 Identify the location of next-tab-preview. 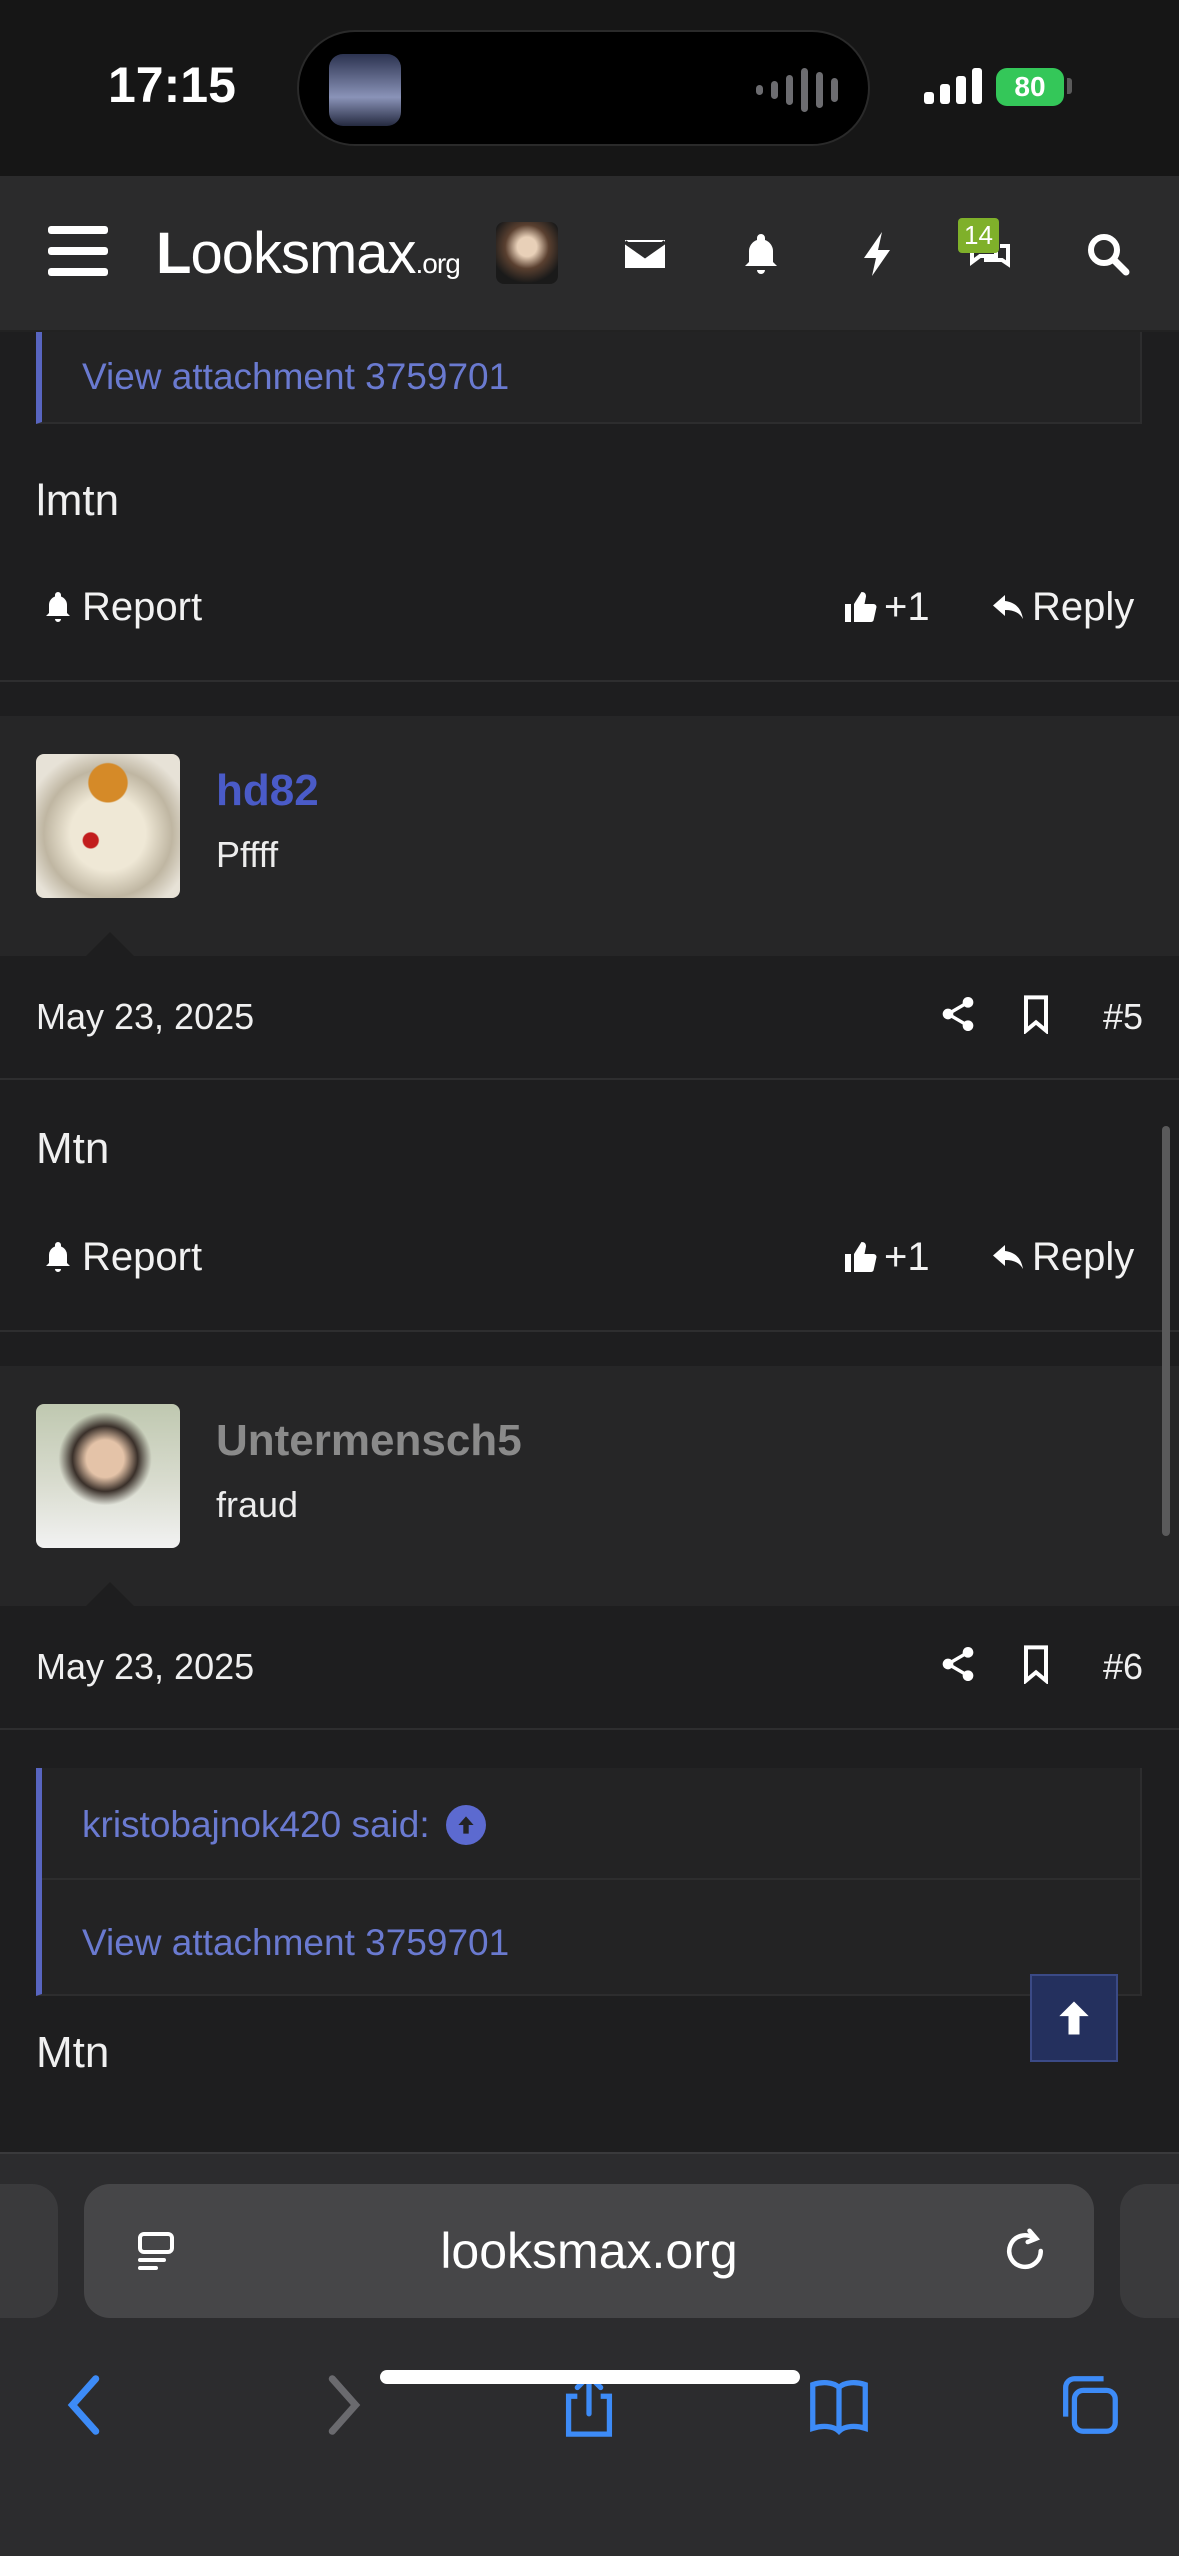
(1149, 2251).